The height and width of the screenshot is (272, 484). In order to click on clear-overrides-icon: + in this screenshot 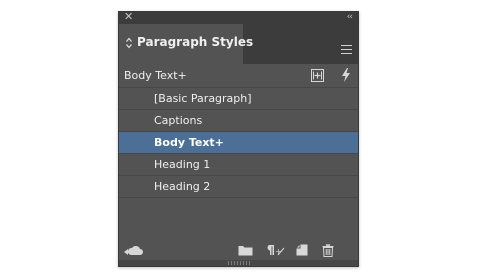, I will do `click(275, 250)`.